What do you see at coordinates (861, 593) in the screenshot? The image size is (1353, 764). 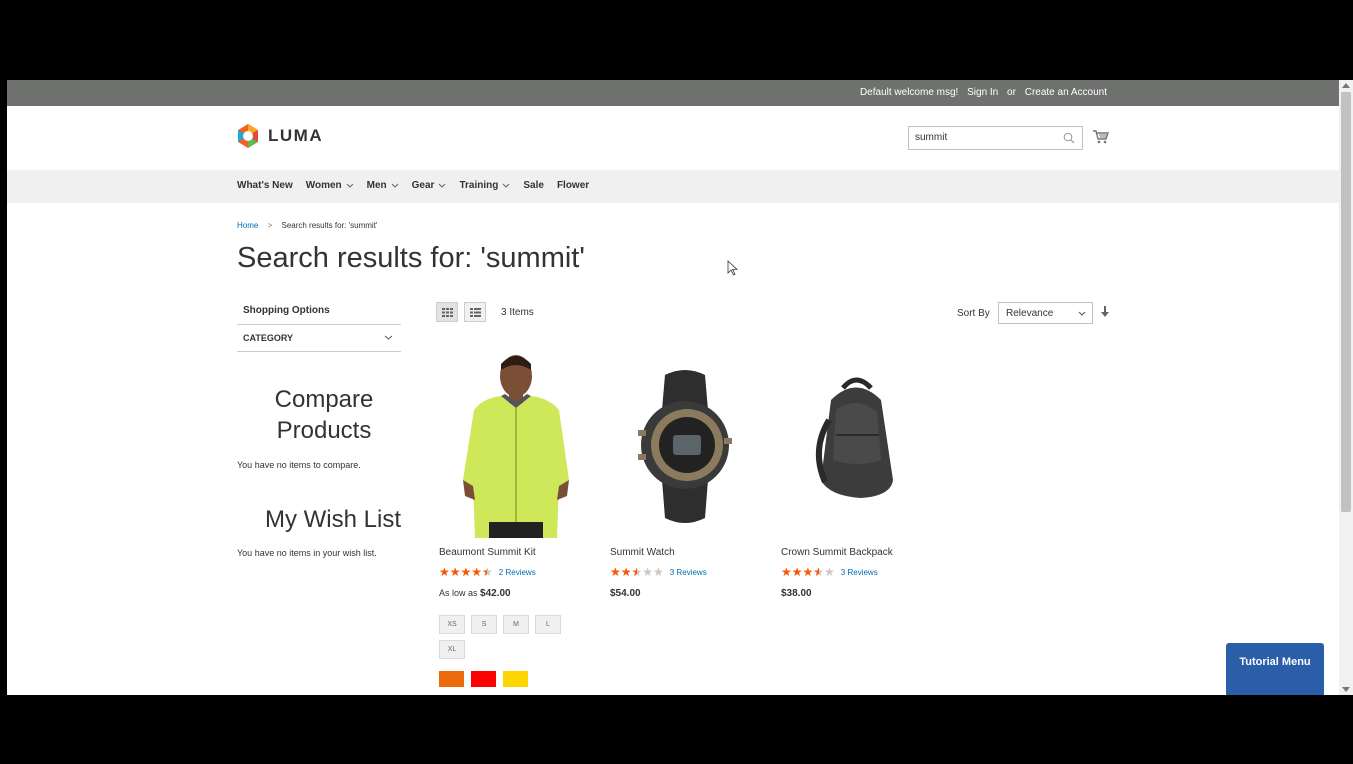 I see `product-price: $38.00` at bounding box center [861, 593].